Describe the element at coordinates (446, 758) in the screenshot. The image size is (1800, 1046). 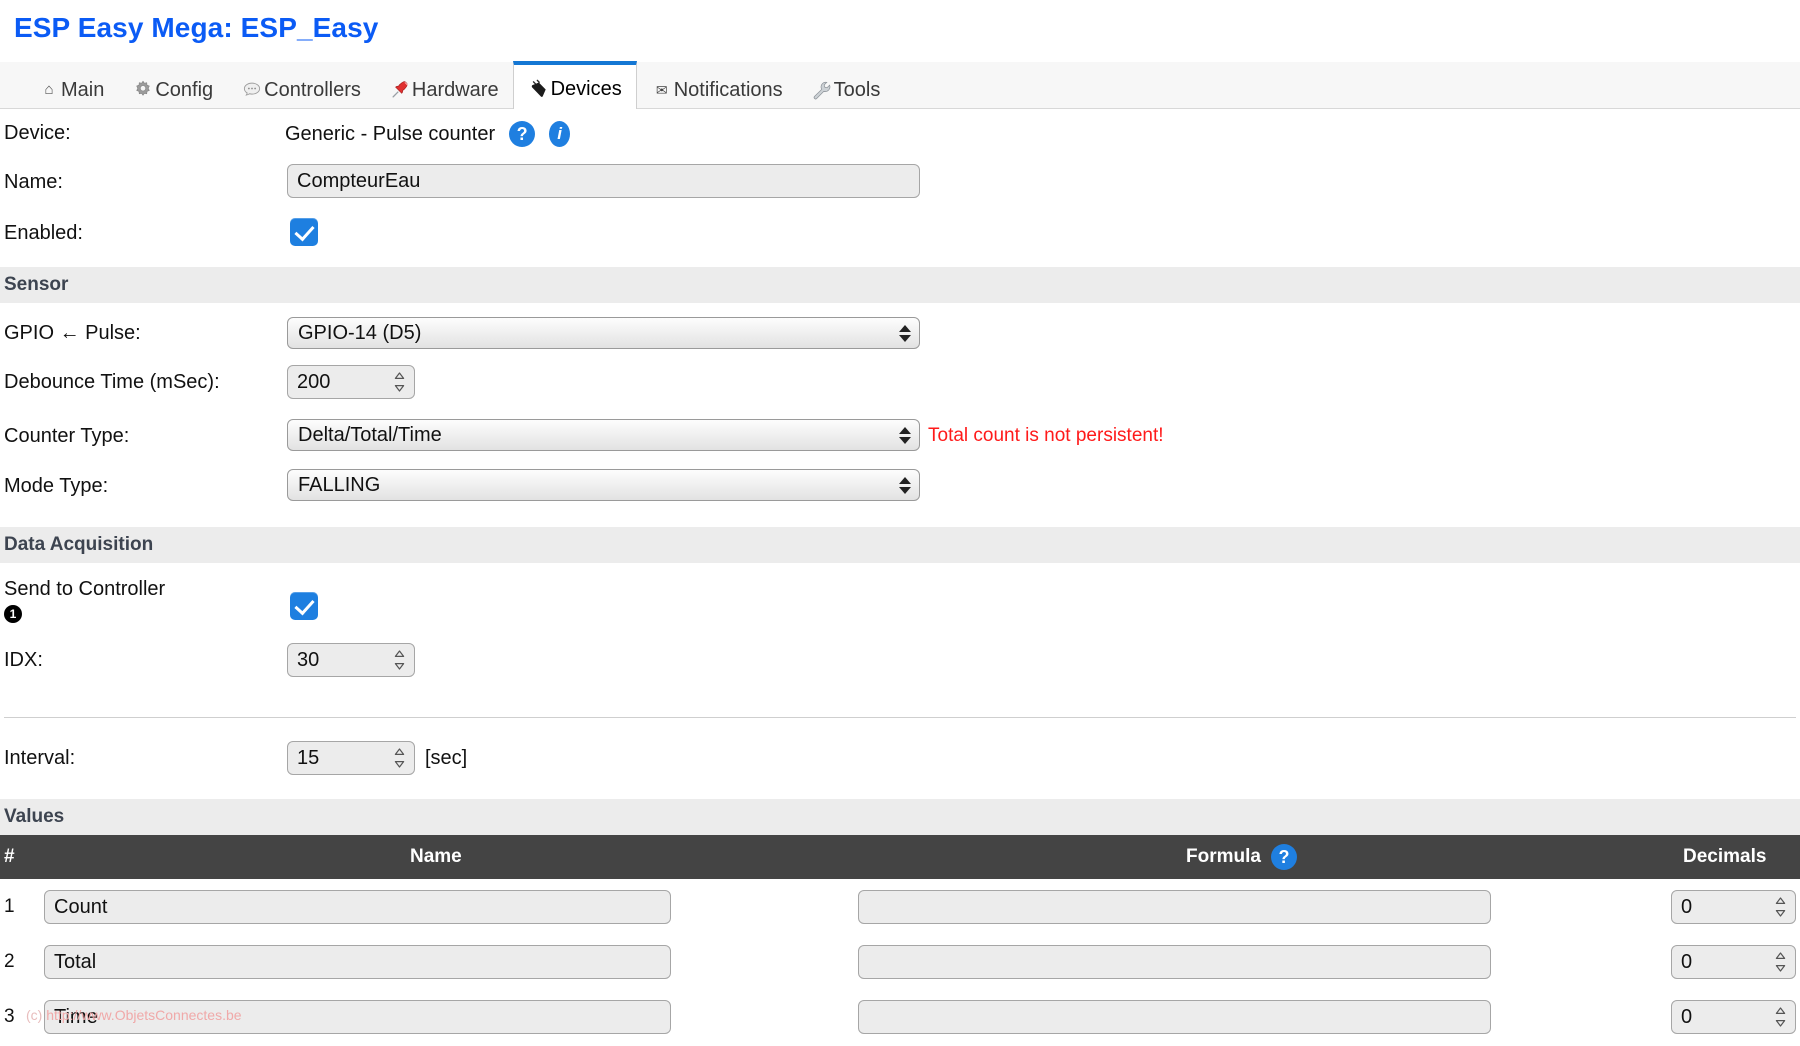
I see `interval-unit: [sec]` at that location.